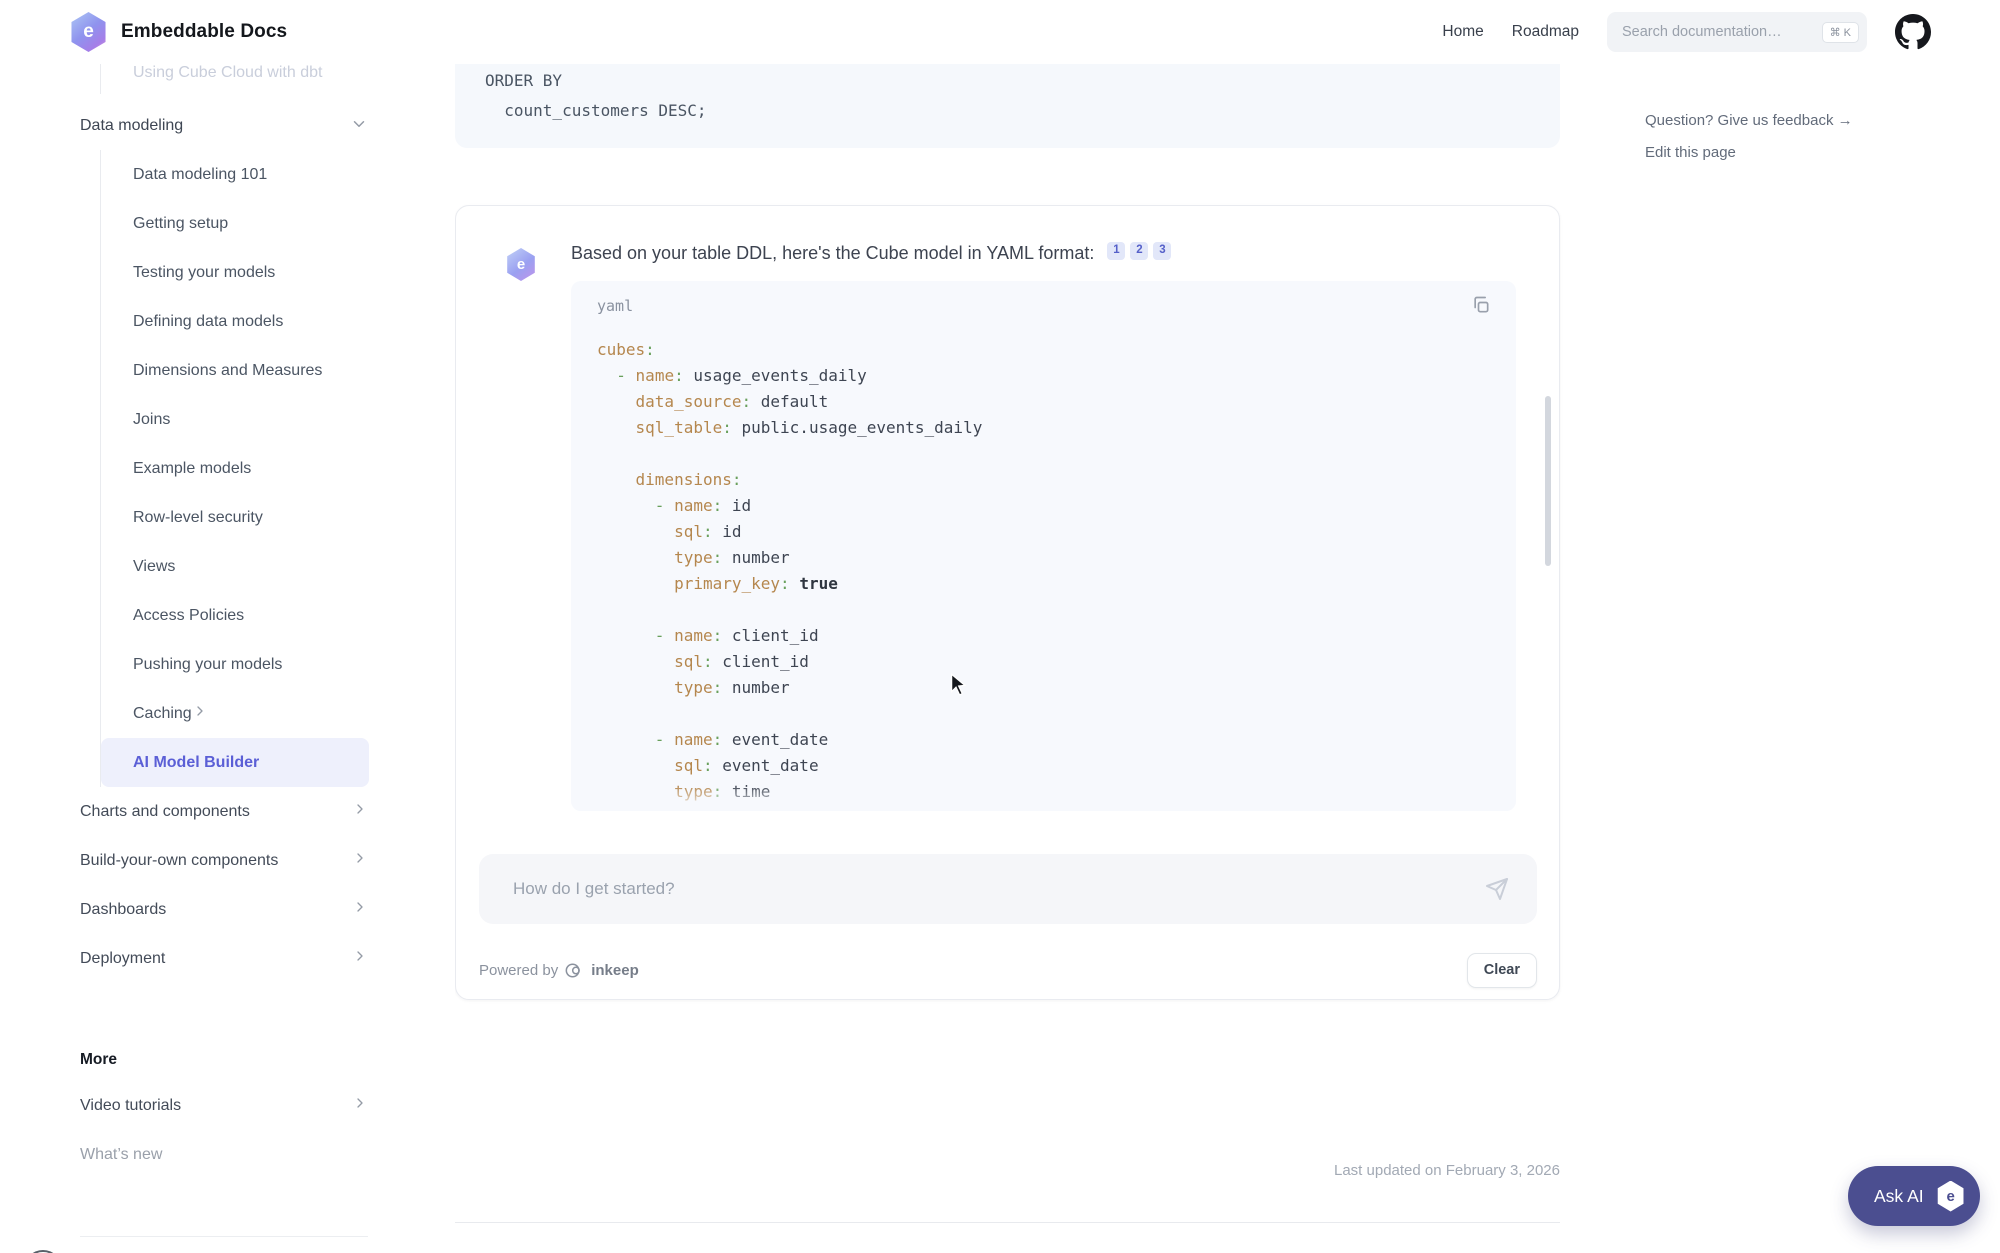 The height and width of the screenshot is (1253, 2000). I want to click on citation-badge: 2, so click(1139, 250).